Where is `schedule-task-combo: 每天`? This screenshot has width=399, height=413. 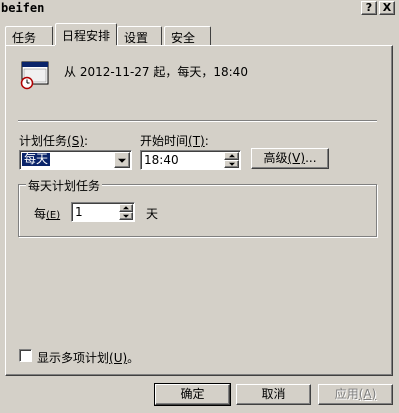 schedule-task-combo: 每天 is located at coordinates (75, 160).